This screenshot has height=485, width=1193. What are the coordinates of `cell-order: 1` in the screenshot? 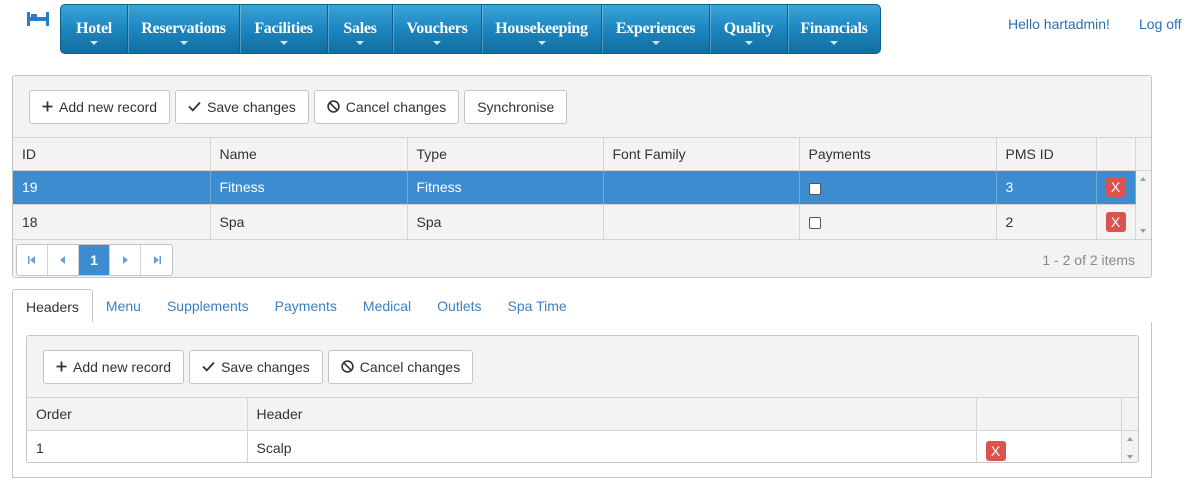 It's located at (137, 446).